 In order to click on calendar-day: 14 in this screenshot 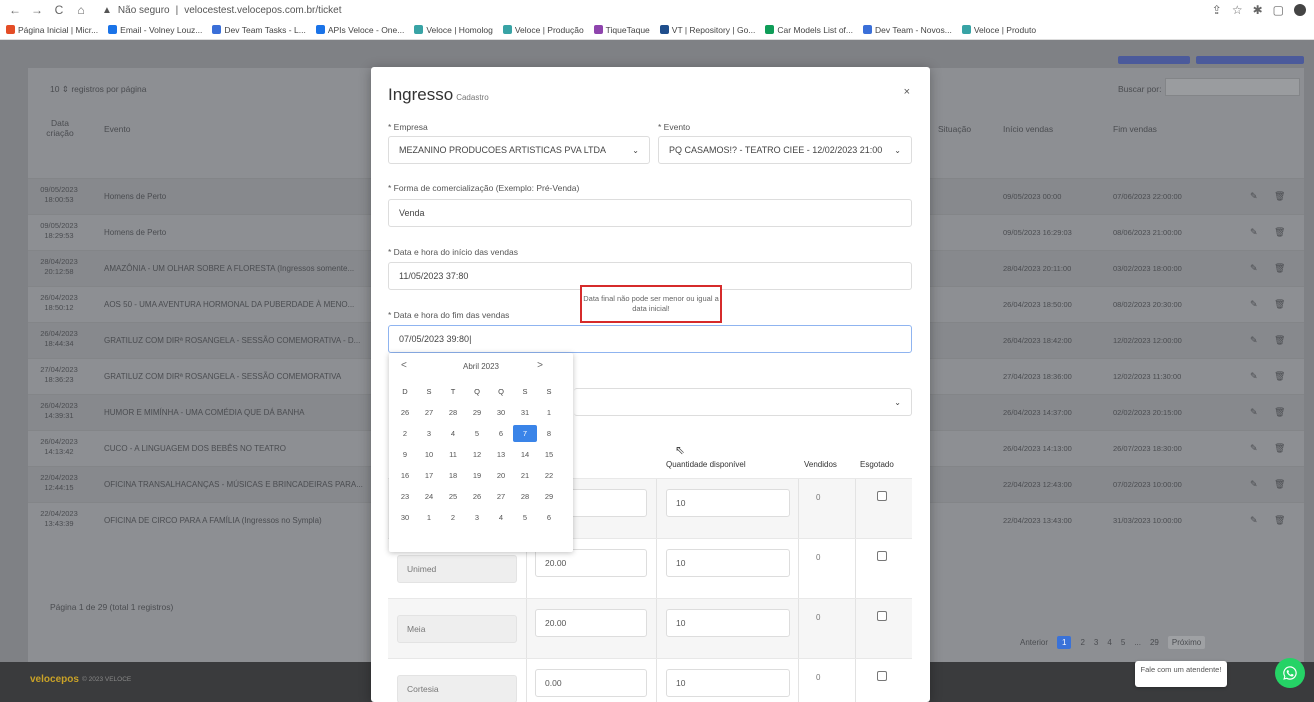, I will do `click(525, 454)`.